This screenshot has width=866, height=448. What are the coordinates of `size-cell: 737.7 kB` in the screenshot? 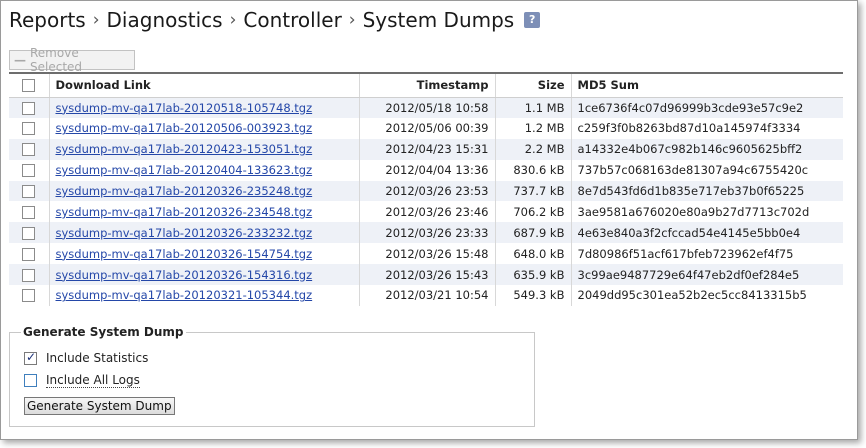 It's located at (532, 191).